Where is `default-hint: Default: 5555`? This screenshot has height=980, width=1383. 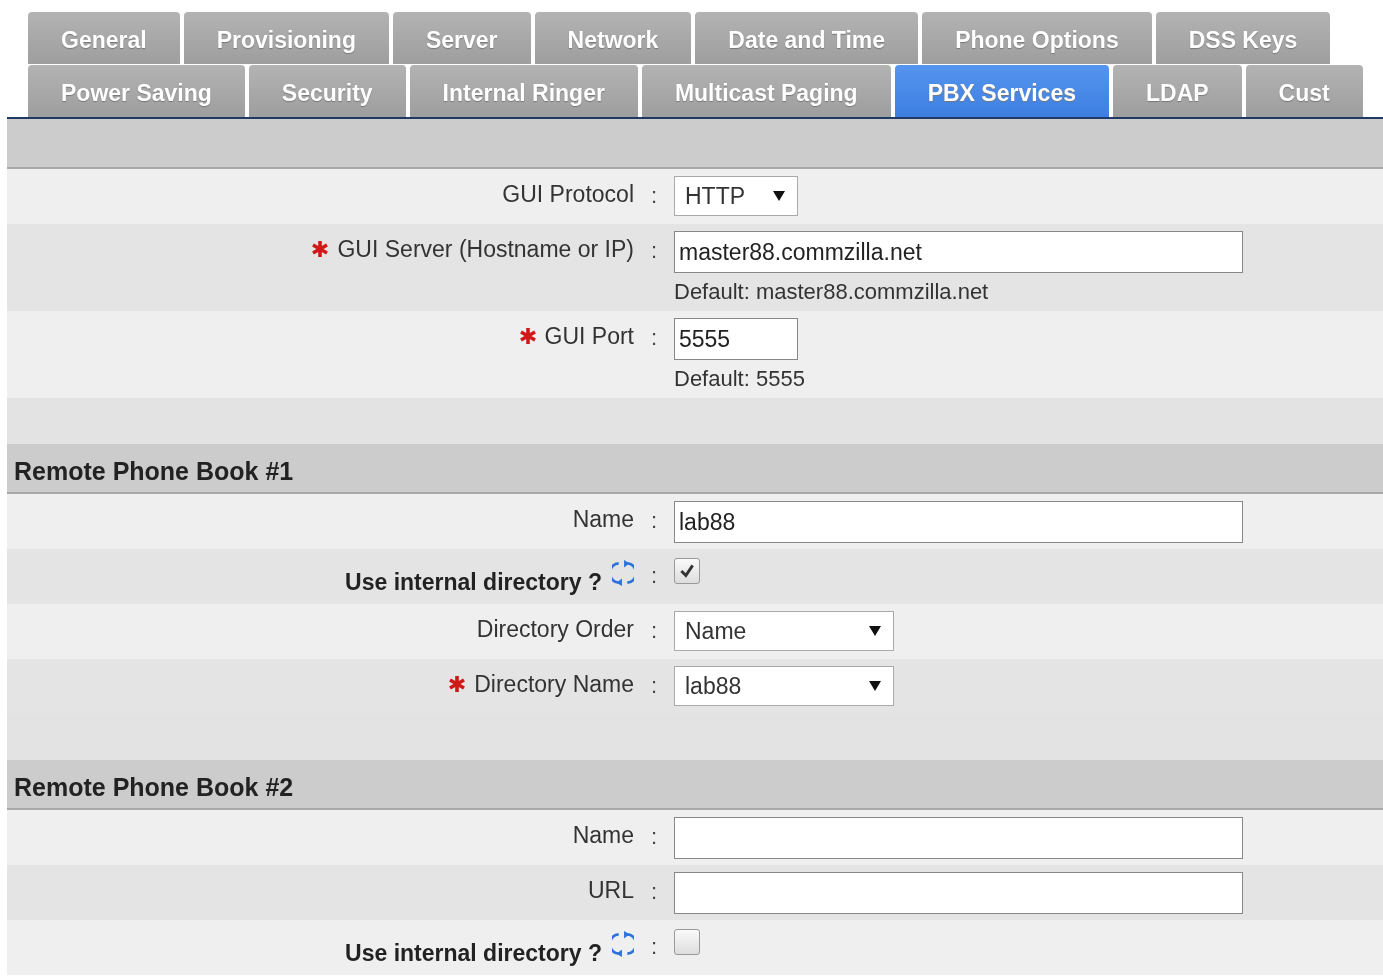
default-hint: Default: 5555 is located at coordinates (739, 379).